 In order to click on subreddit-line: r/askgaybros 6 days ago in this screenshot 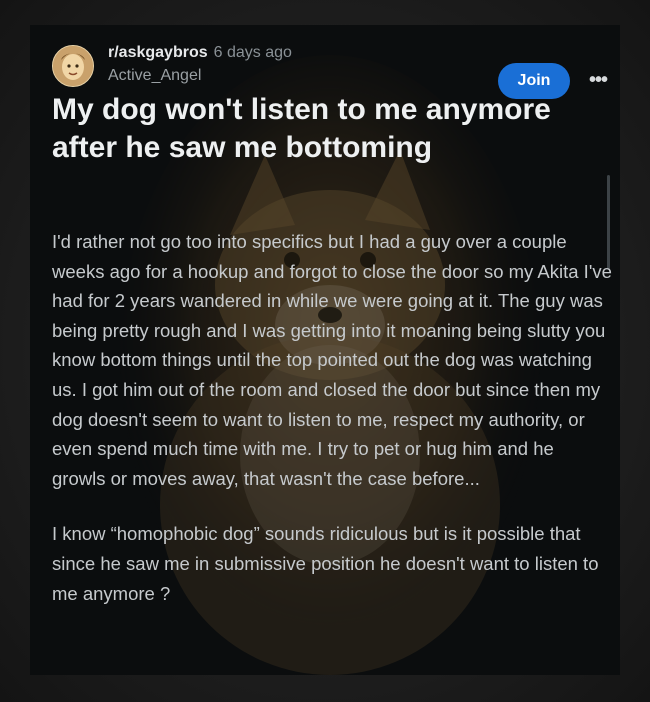, I will do `click(200, 53)`.